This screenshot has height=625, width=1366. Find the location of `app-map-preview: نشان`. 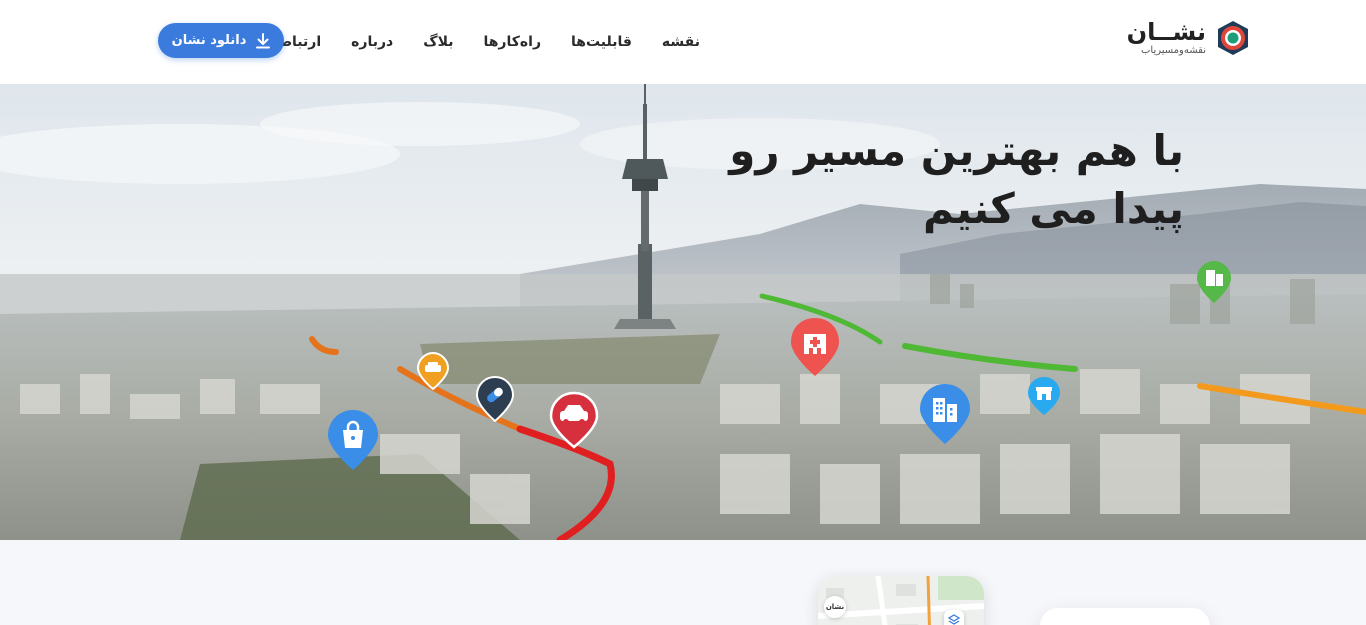

app-map-preview: نشان is located at coordinates (901, 600).